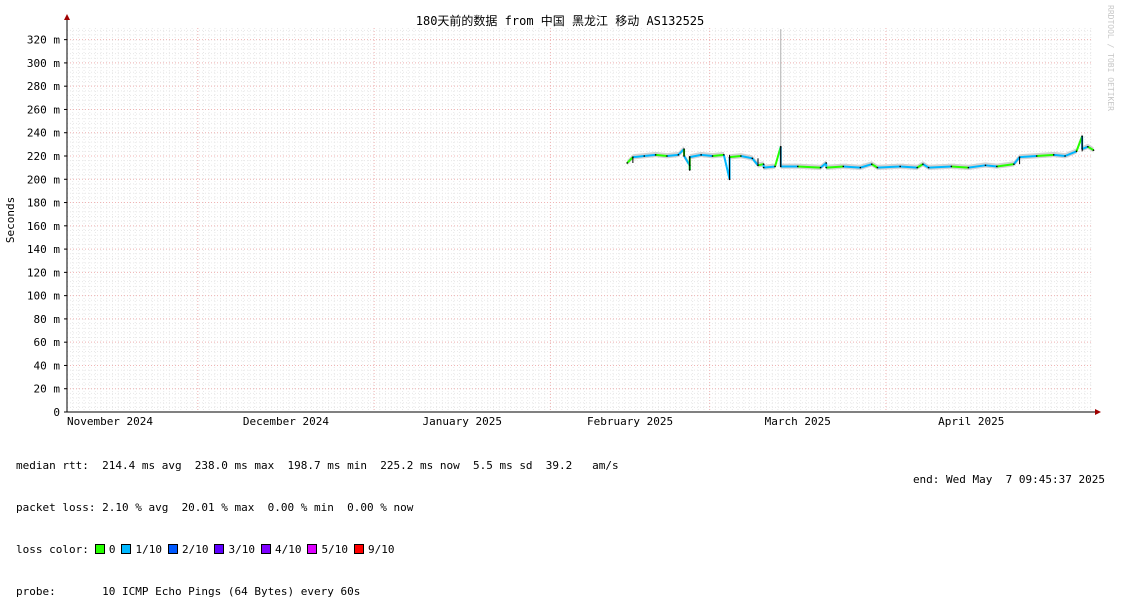 The image size is (1121, 613). I want to click on loss-color-item: 5/10, so click(324, 550).